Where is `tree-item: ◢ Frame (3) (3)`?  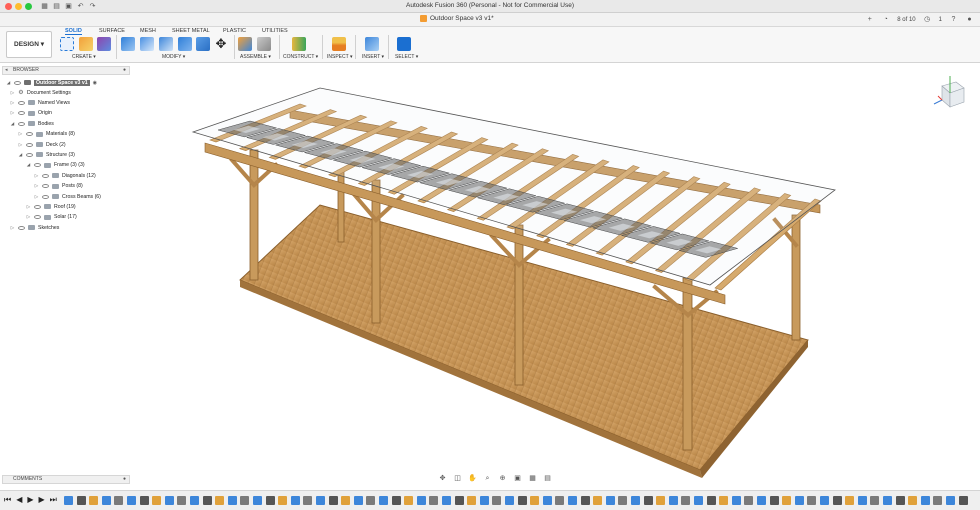 tree-item: ◢ Frame (3) (3) is located at coordinates (55, 165).